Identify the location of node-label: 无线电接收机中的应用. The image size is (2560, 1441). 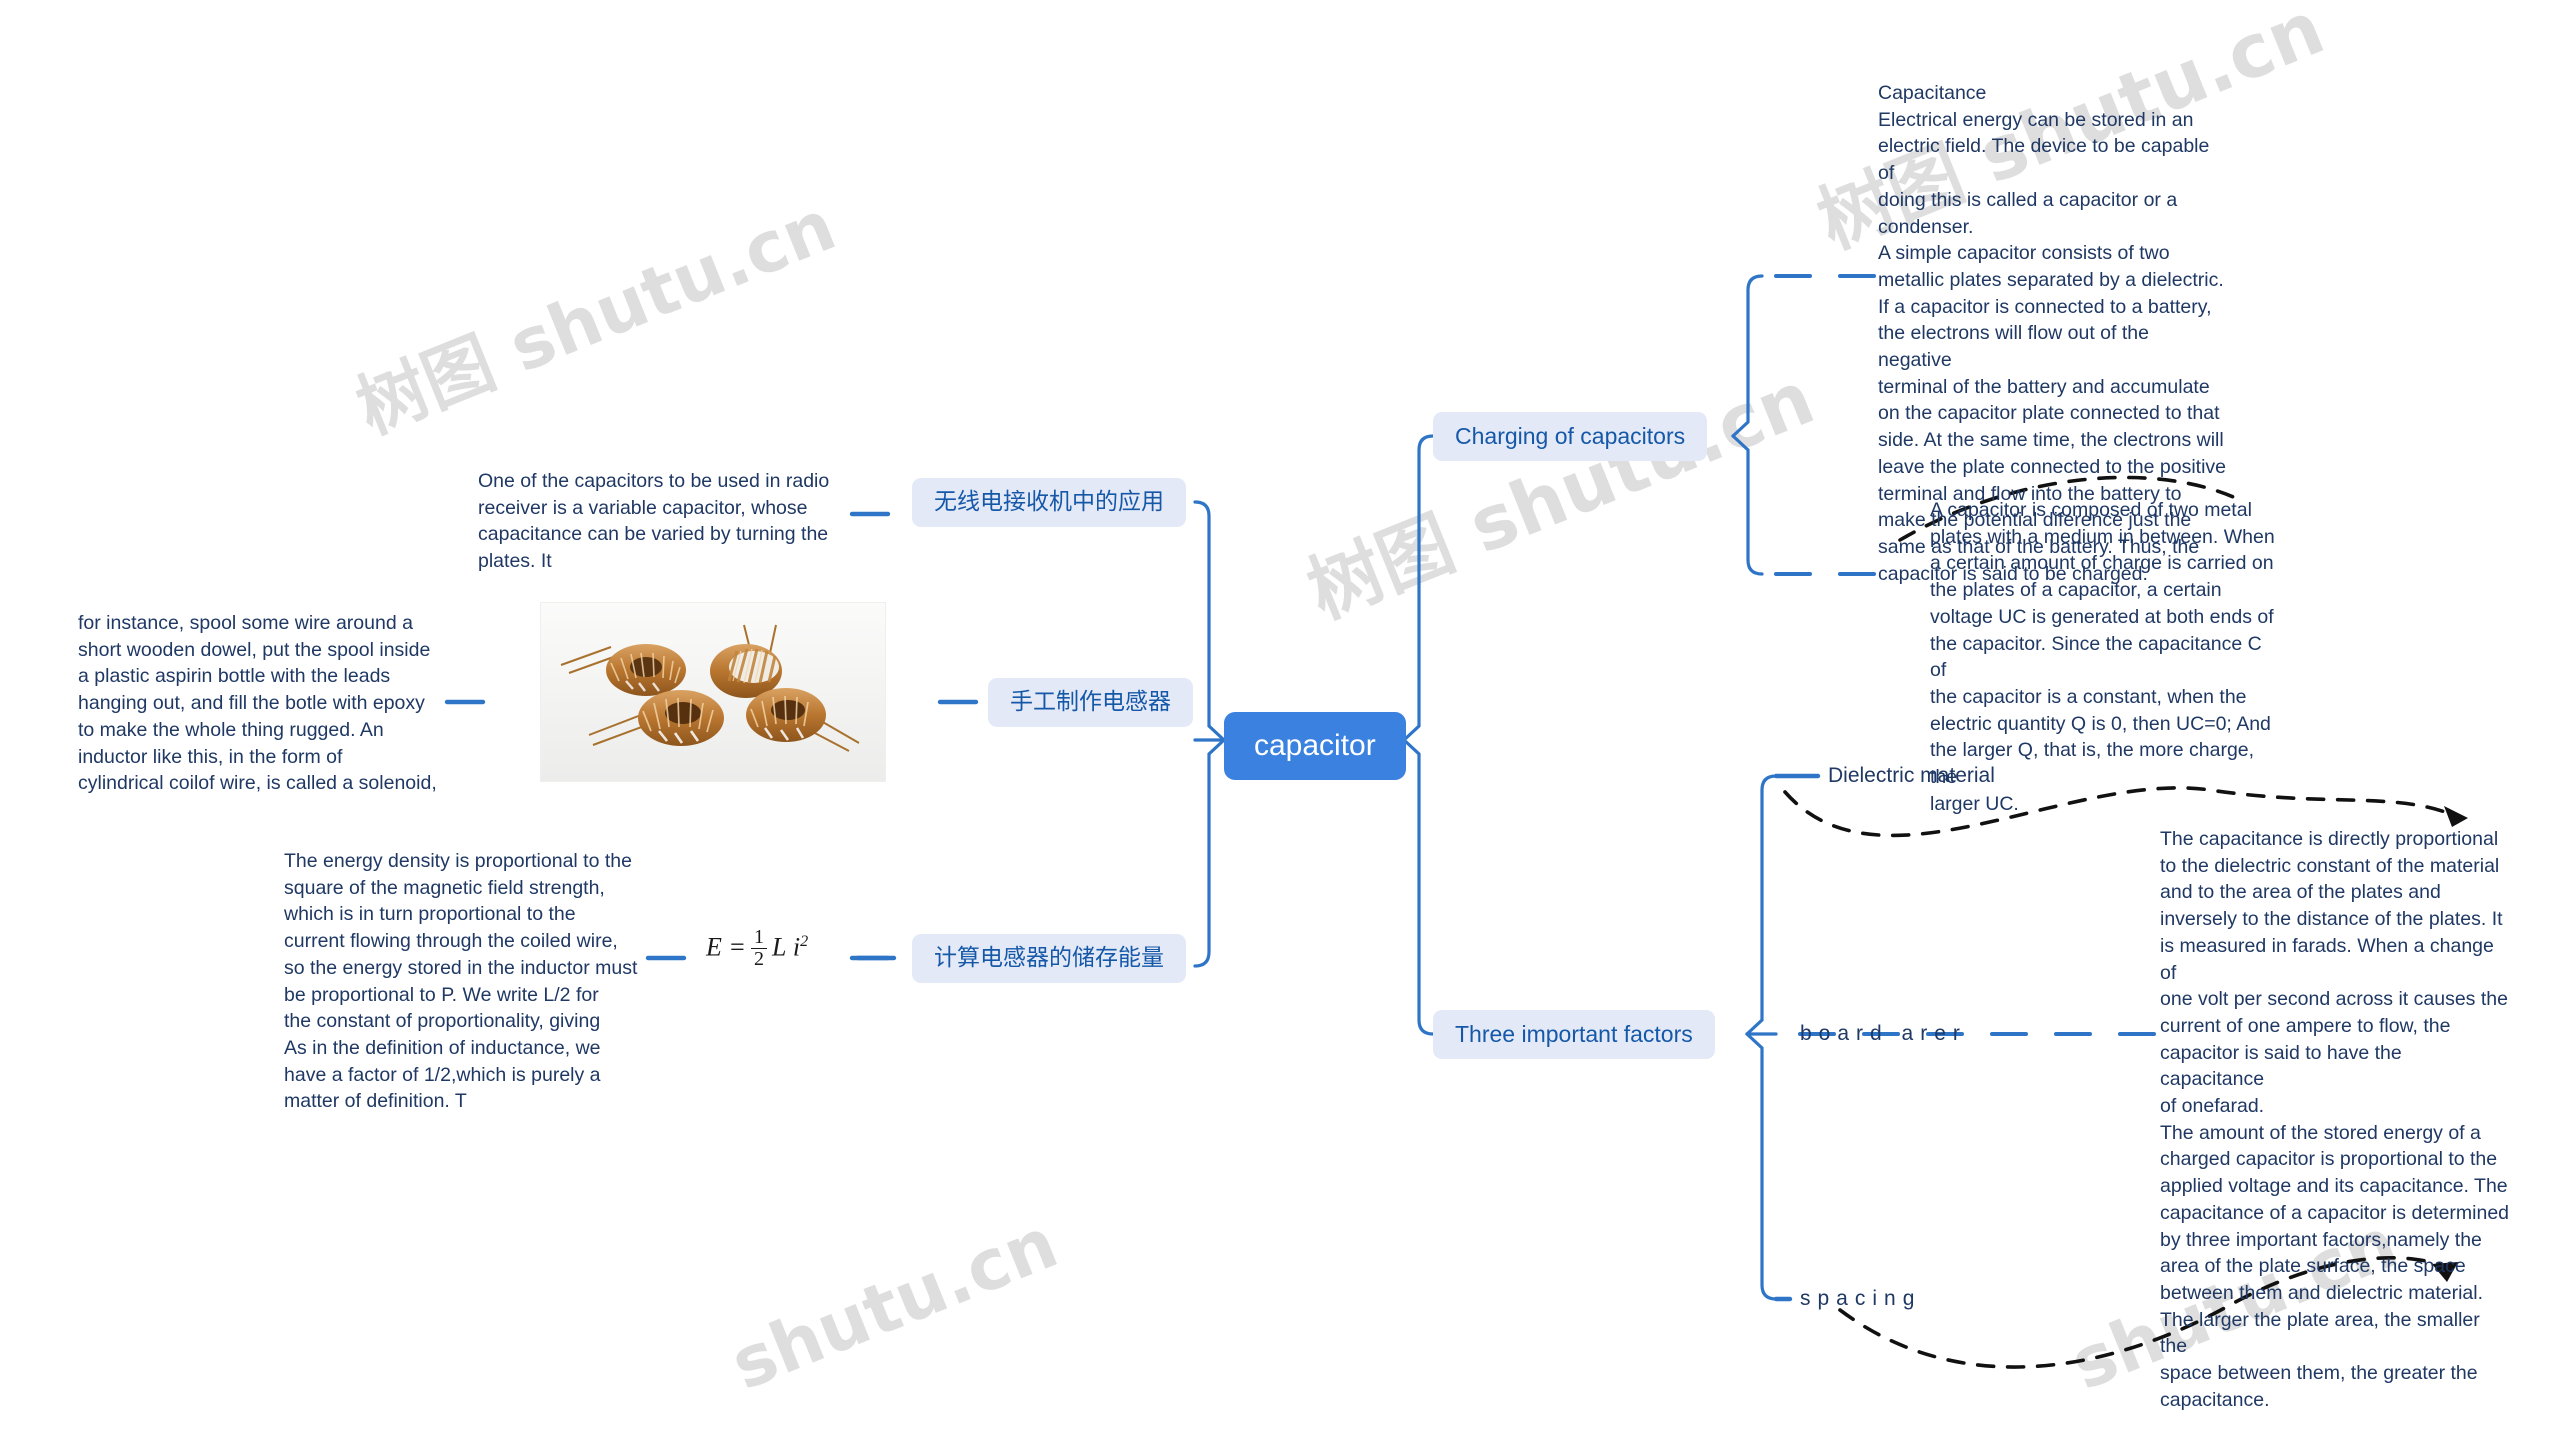
(1049, 502).